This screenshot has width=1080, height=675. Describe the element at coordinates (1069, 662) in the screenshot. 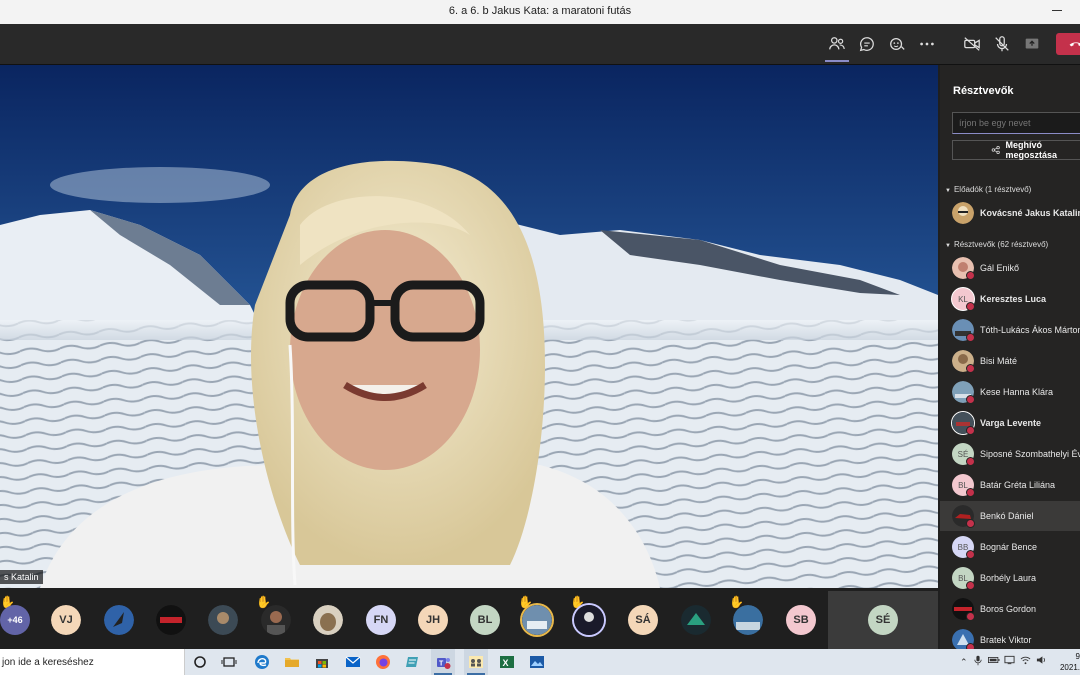

I see `system-clock: 9 2021.` at that location.